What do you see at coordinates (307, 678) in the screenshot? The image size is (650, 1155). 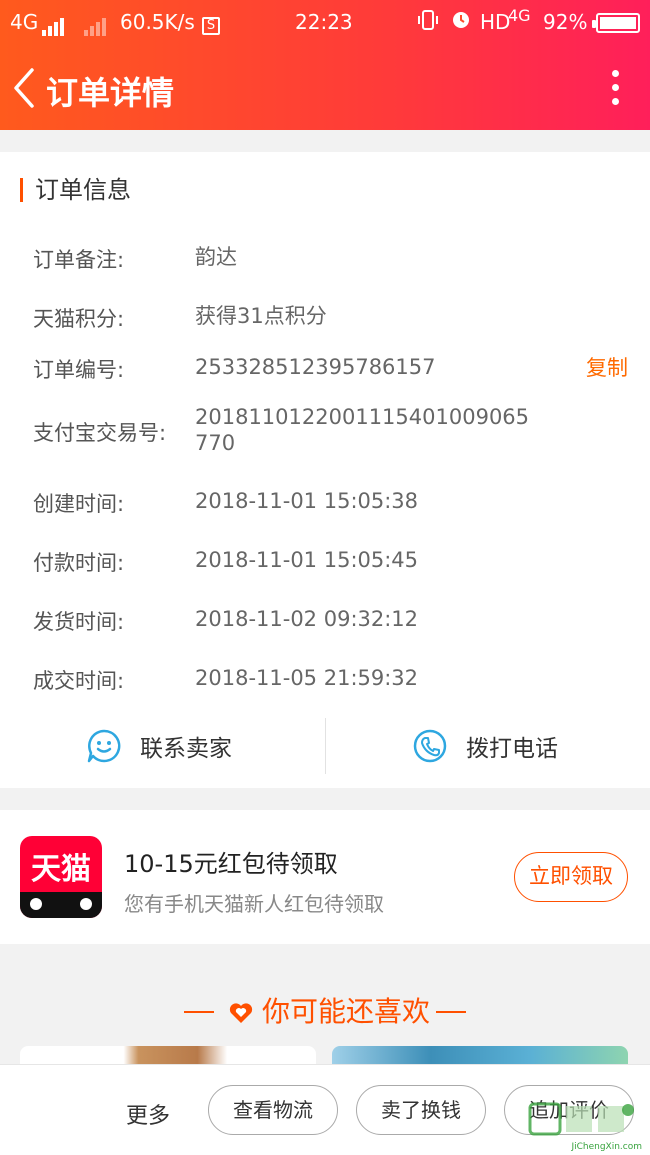 I see `info-value: 2018-11-05 21:59:32` at bounding box center [307, 678].